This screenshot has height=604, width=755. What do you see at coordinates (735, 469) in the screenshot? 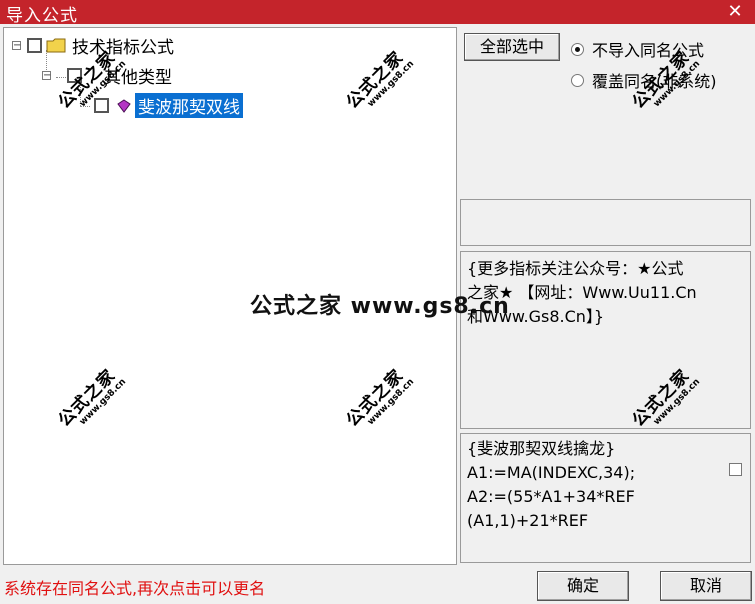
I see `code-checkbox` at bounding box center [735, 469].